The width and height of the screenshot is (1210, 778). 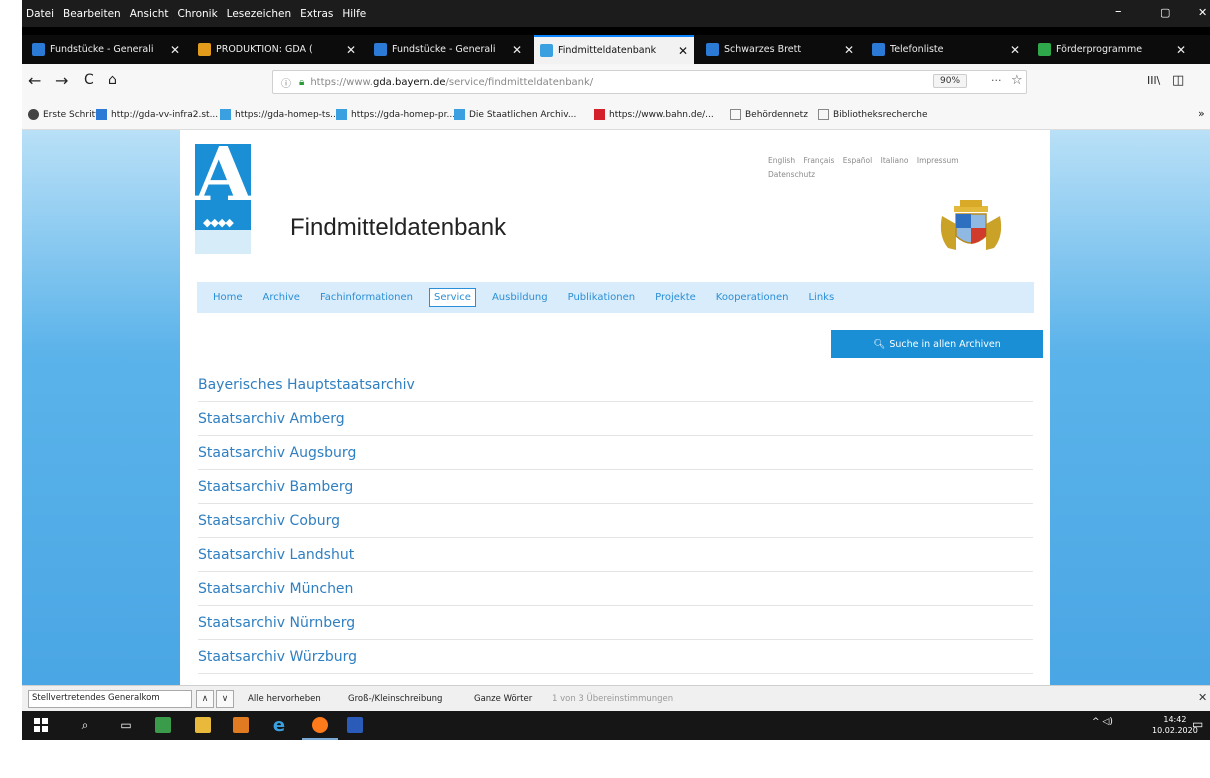 I want to click on bookmark-item: Erste Schritte, so click(x=66, y=114).